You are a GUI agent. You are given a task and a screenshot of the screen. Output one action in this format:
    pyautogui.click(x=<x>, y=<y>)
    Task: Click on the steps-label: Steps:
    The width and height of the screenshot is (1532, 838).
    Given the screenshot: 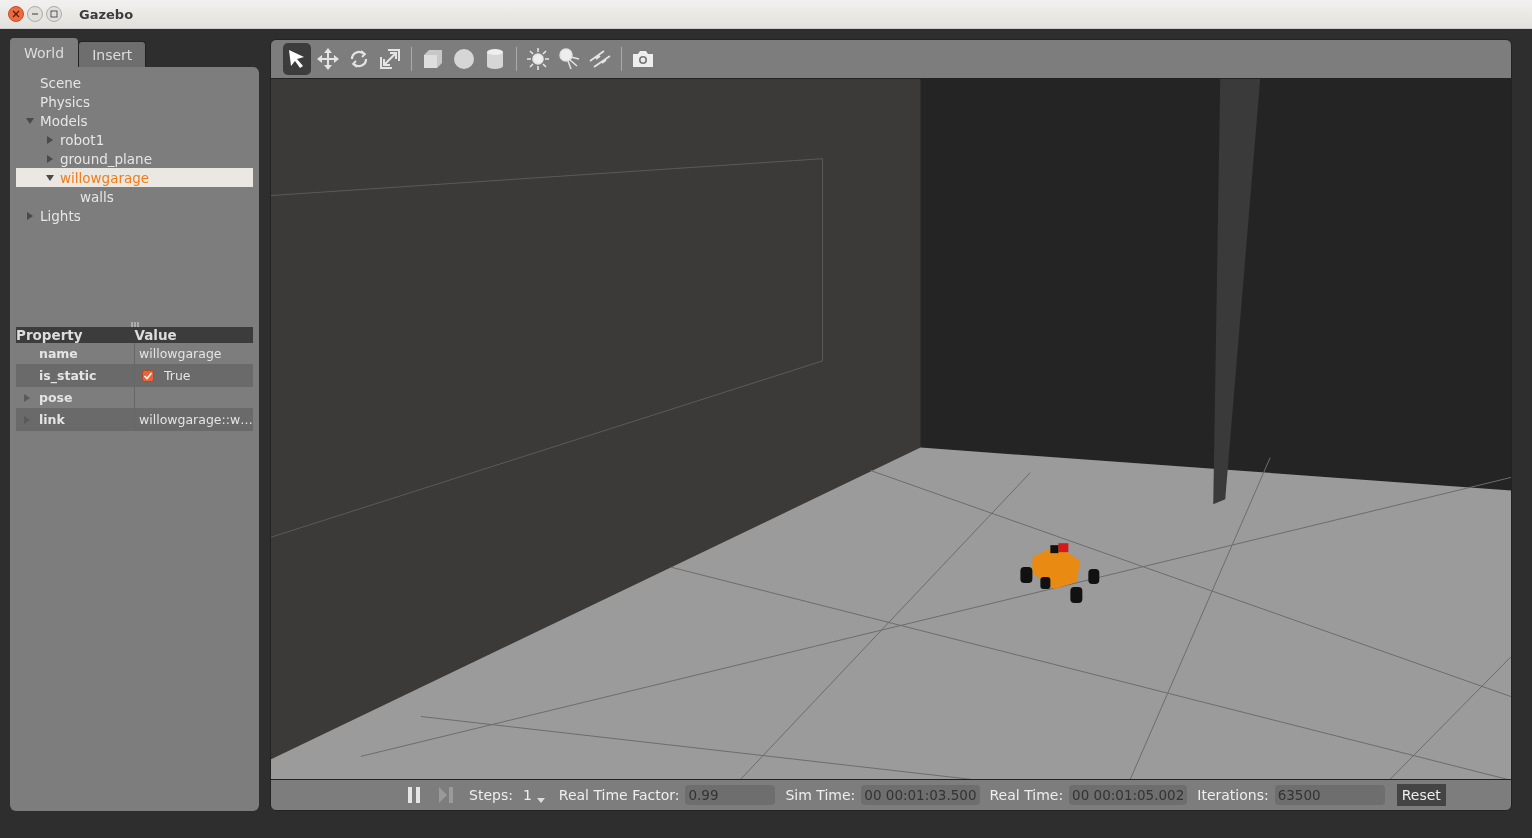 What is the action you would take?
    pyautogui.click(x=491, y=795)
    